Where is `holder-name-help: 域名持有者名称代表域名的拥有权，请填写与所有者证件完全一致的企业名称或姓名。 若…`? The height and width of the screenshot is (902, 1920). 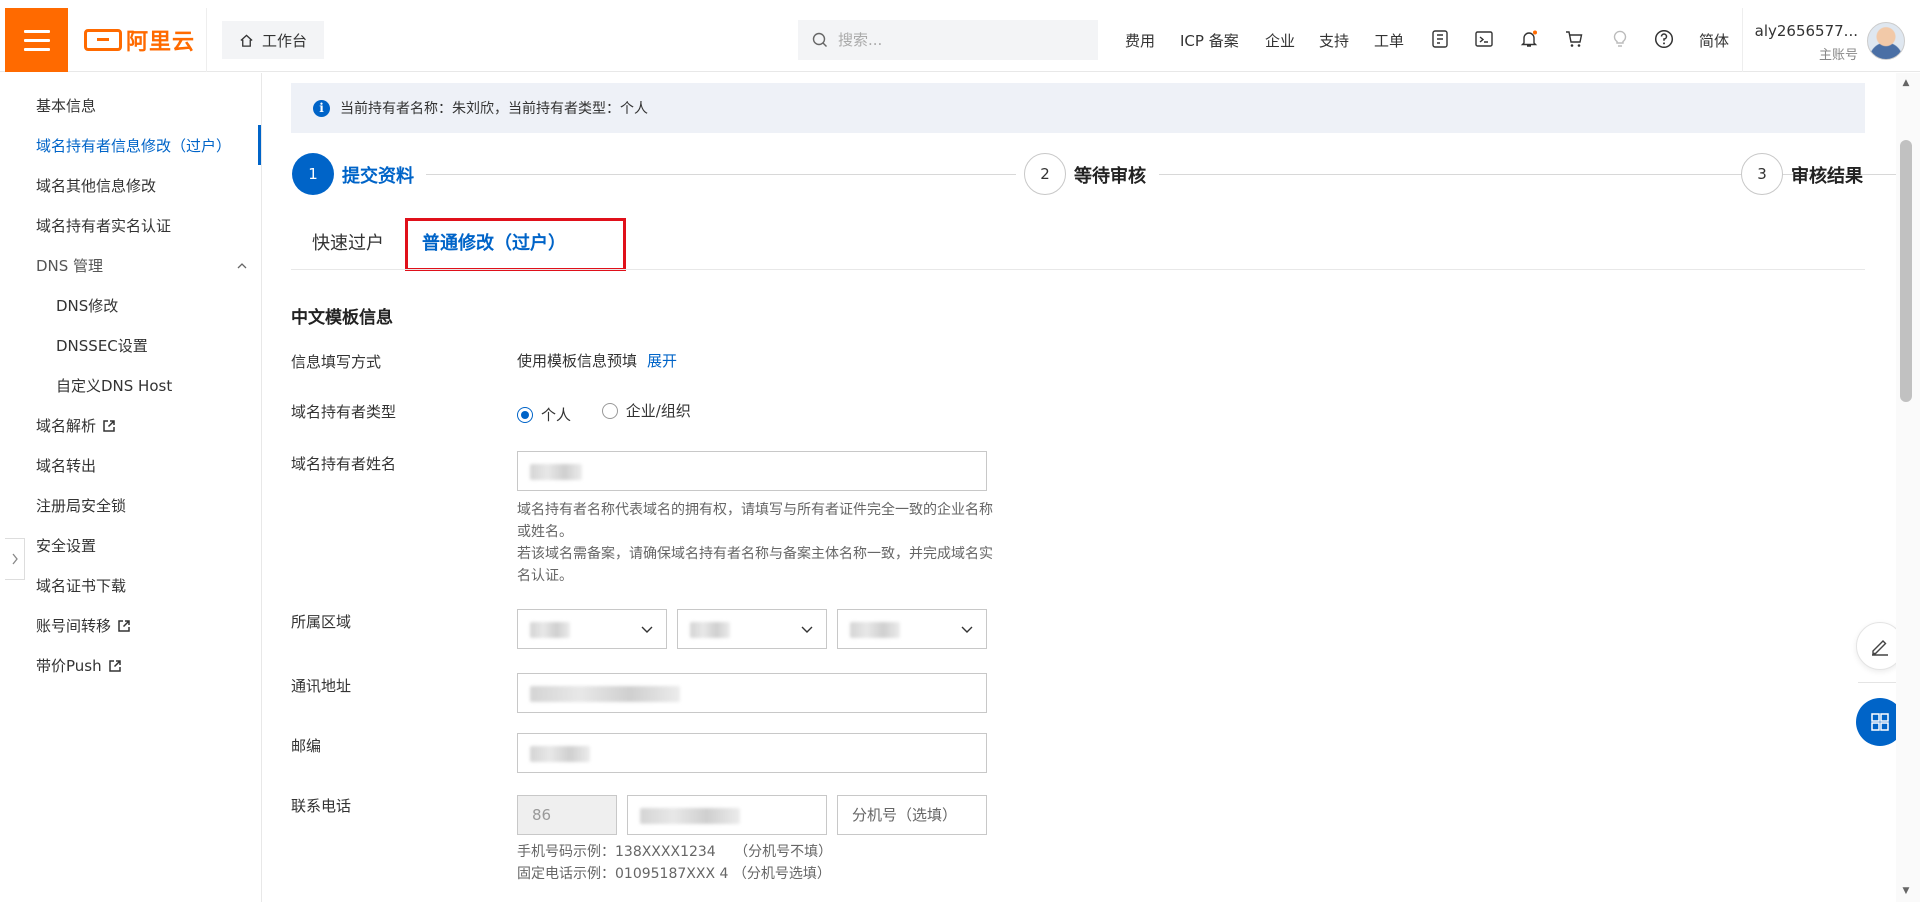 holder-name-help: 域名持有者名称代表域名的拥有权，请填写与所有者证件完全一致的企业名称或姓名。 若… is located at coordinates (757, 543).